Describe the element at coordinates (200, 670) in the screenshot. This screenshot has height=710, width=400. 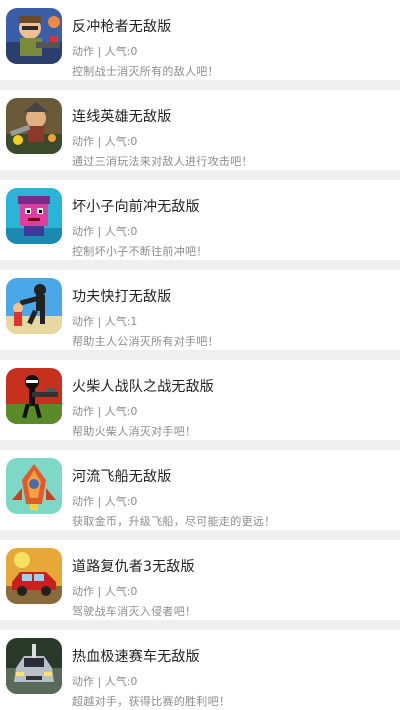
I see `game-list-item: 热血极速赛车无敌版 动作 | 人气:0 超越对手，获得比赛的胜利吧！` at that location.